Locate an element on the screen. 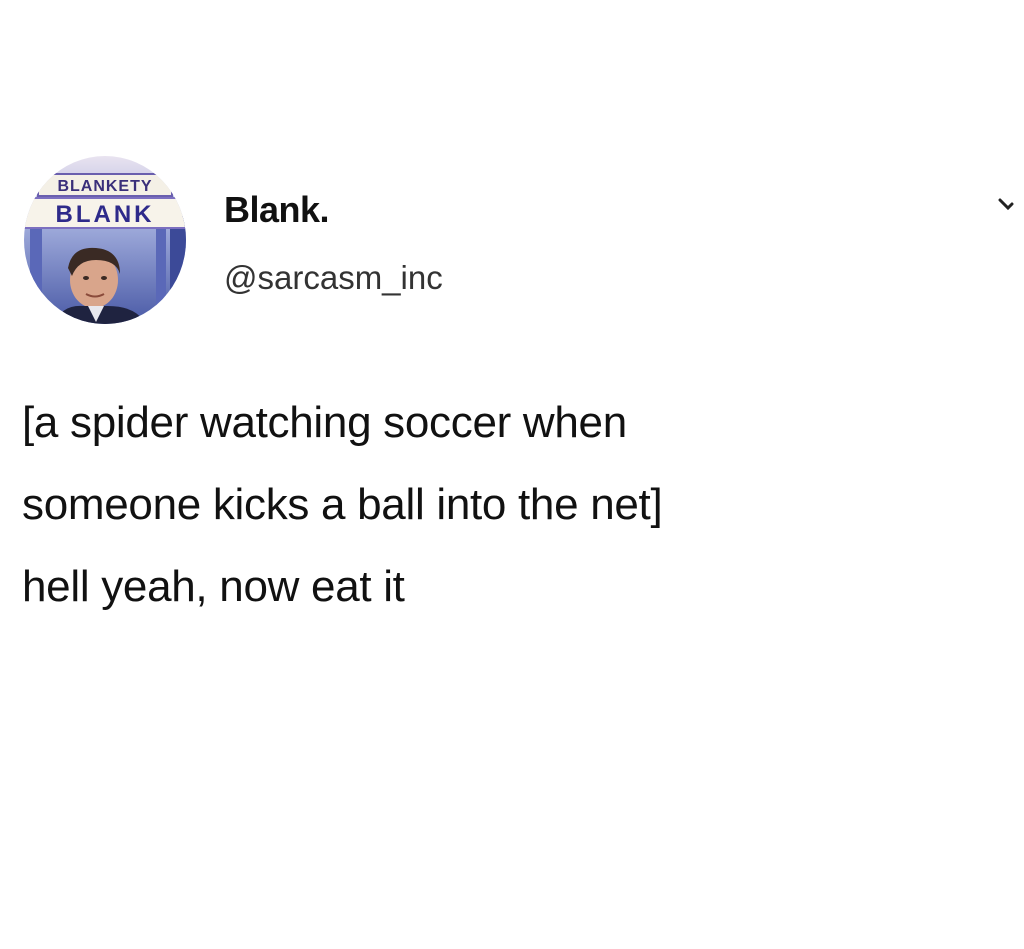 This screenshot has width=1024, height=949. user-handle: @sarcasm_inc is located at coordinates (333, 278).